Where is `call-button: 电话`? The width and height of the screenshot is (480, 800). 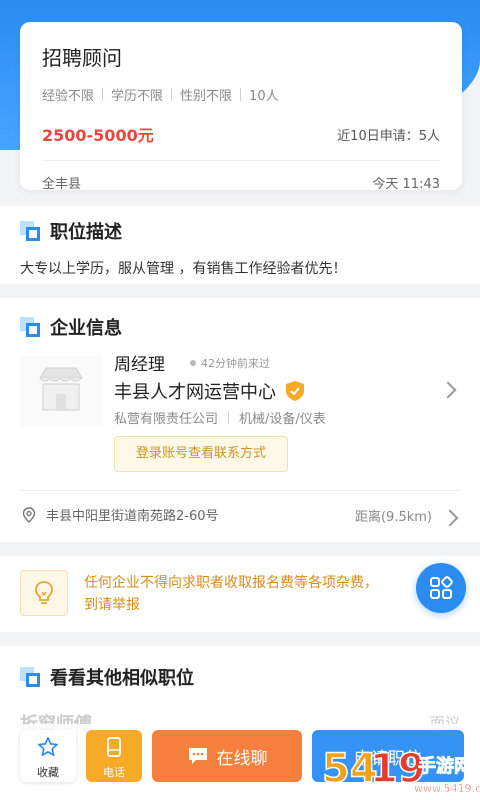
call-button: 电话 is located at coordinates (114, 756).